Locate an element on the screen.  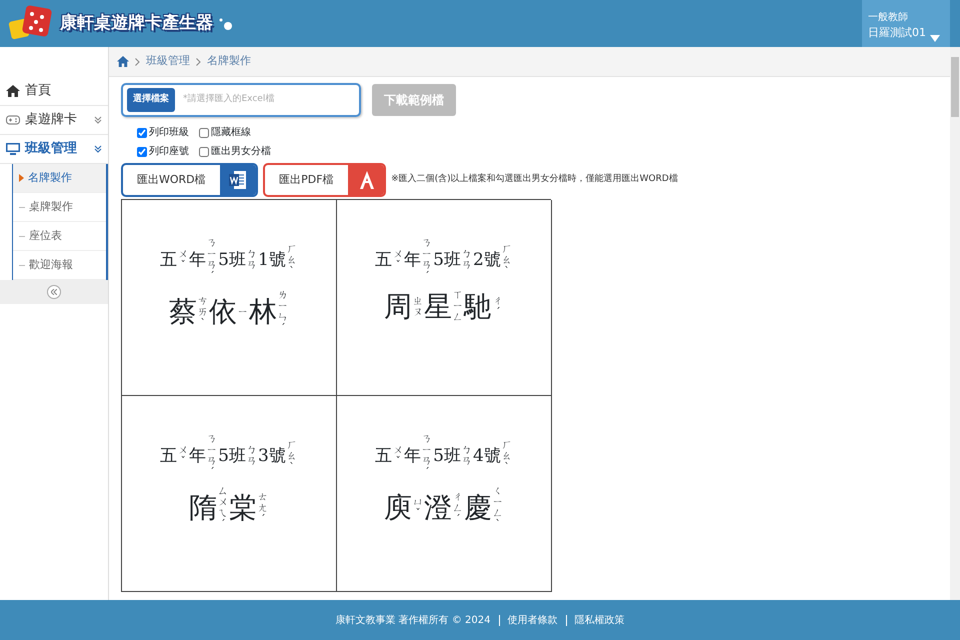
double-chevron-left-icon is located at coordinates (54, 292).